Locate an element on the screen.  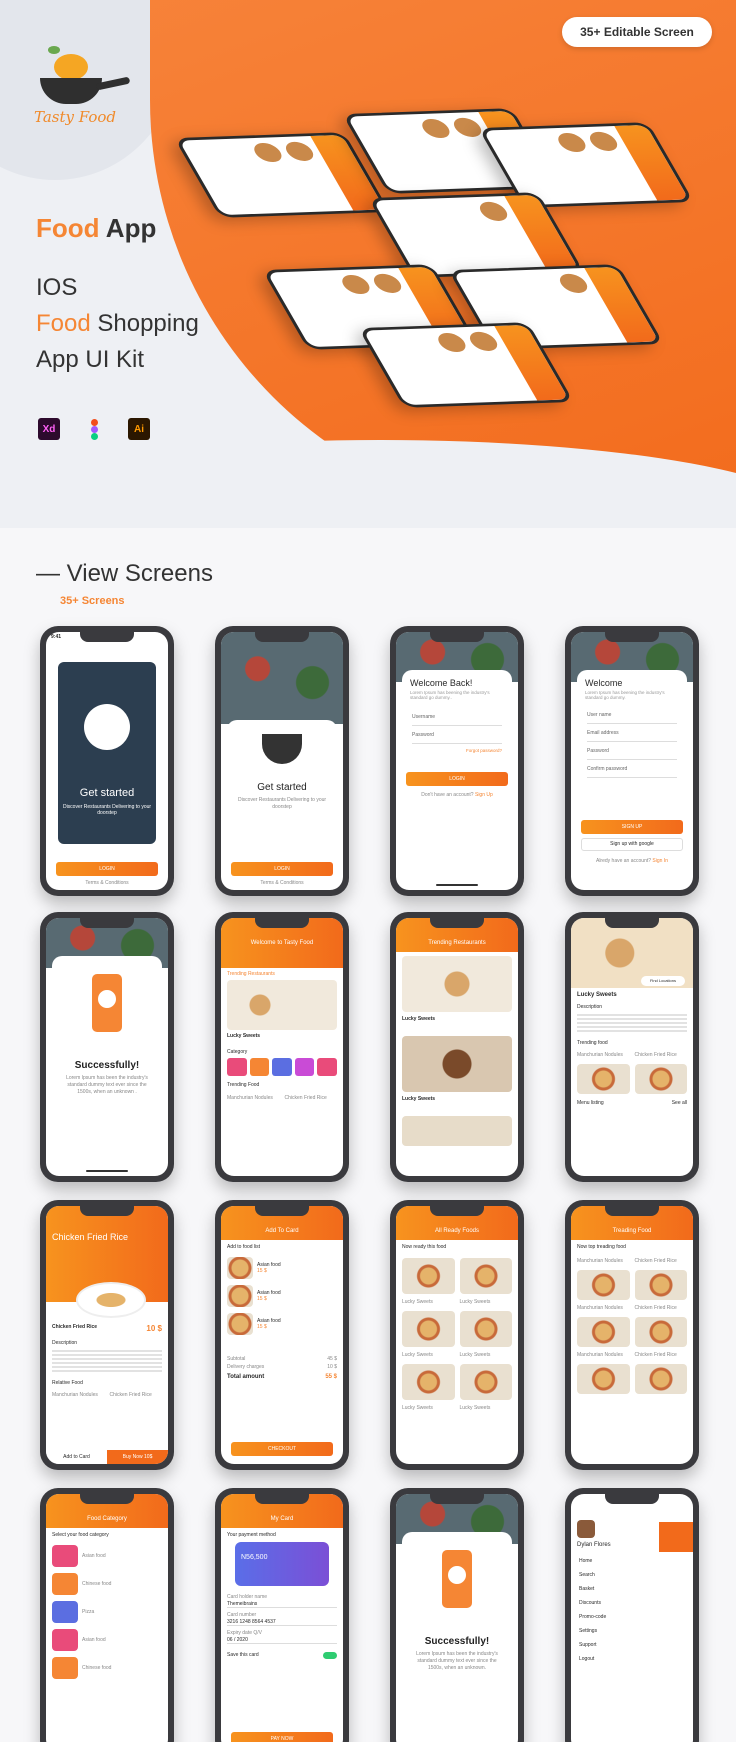
hero-wave is located at coordinates (368, 484).